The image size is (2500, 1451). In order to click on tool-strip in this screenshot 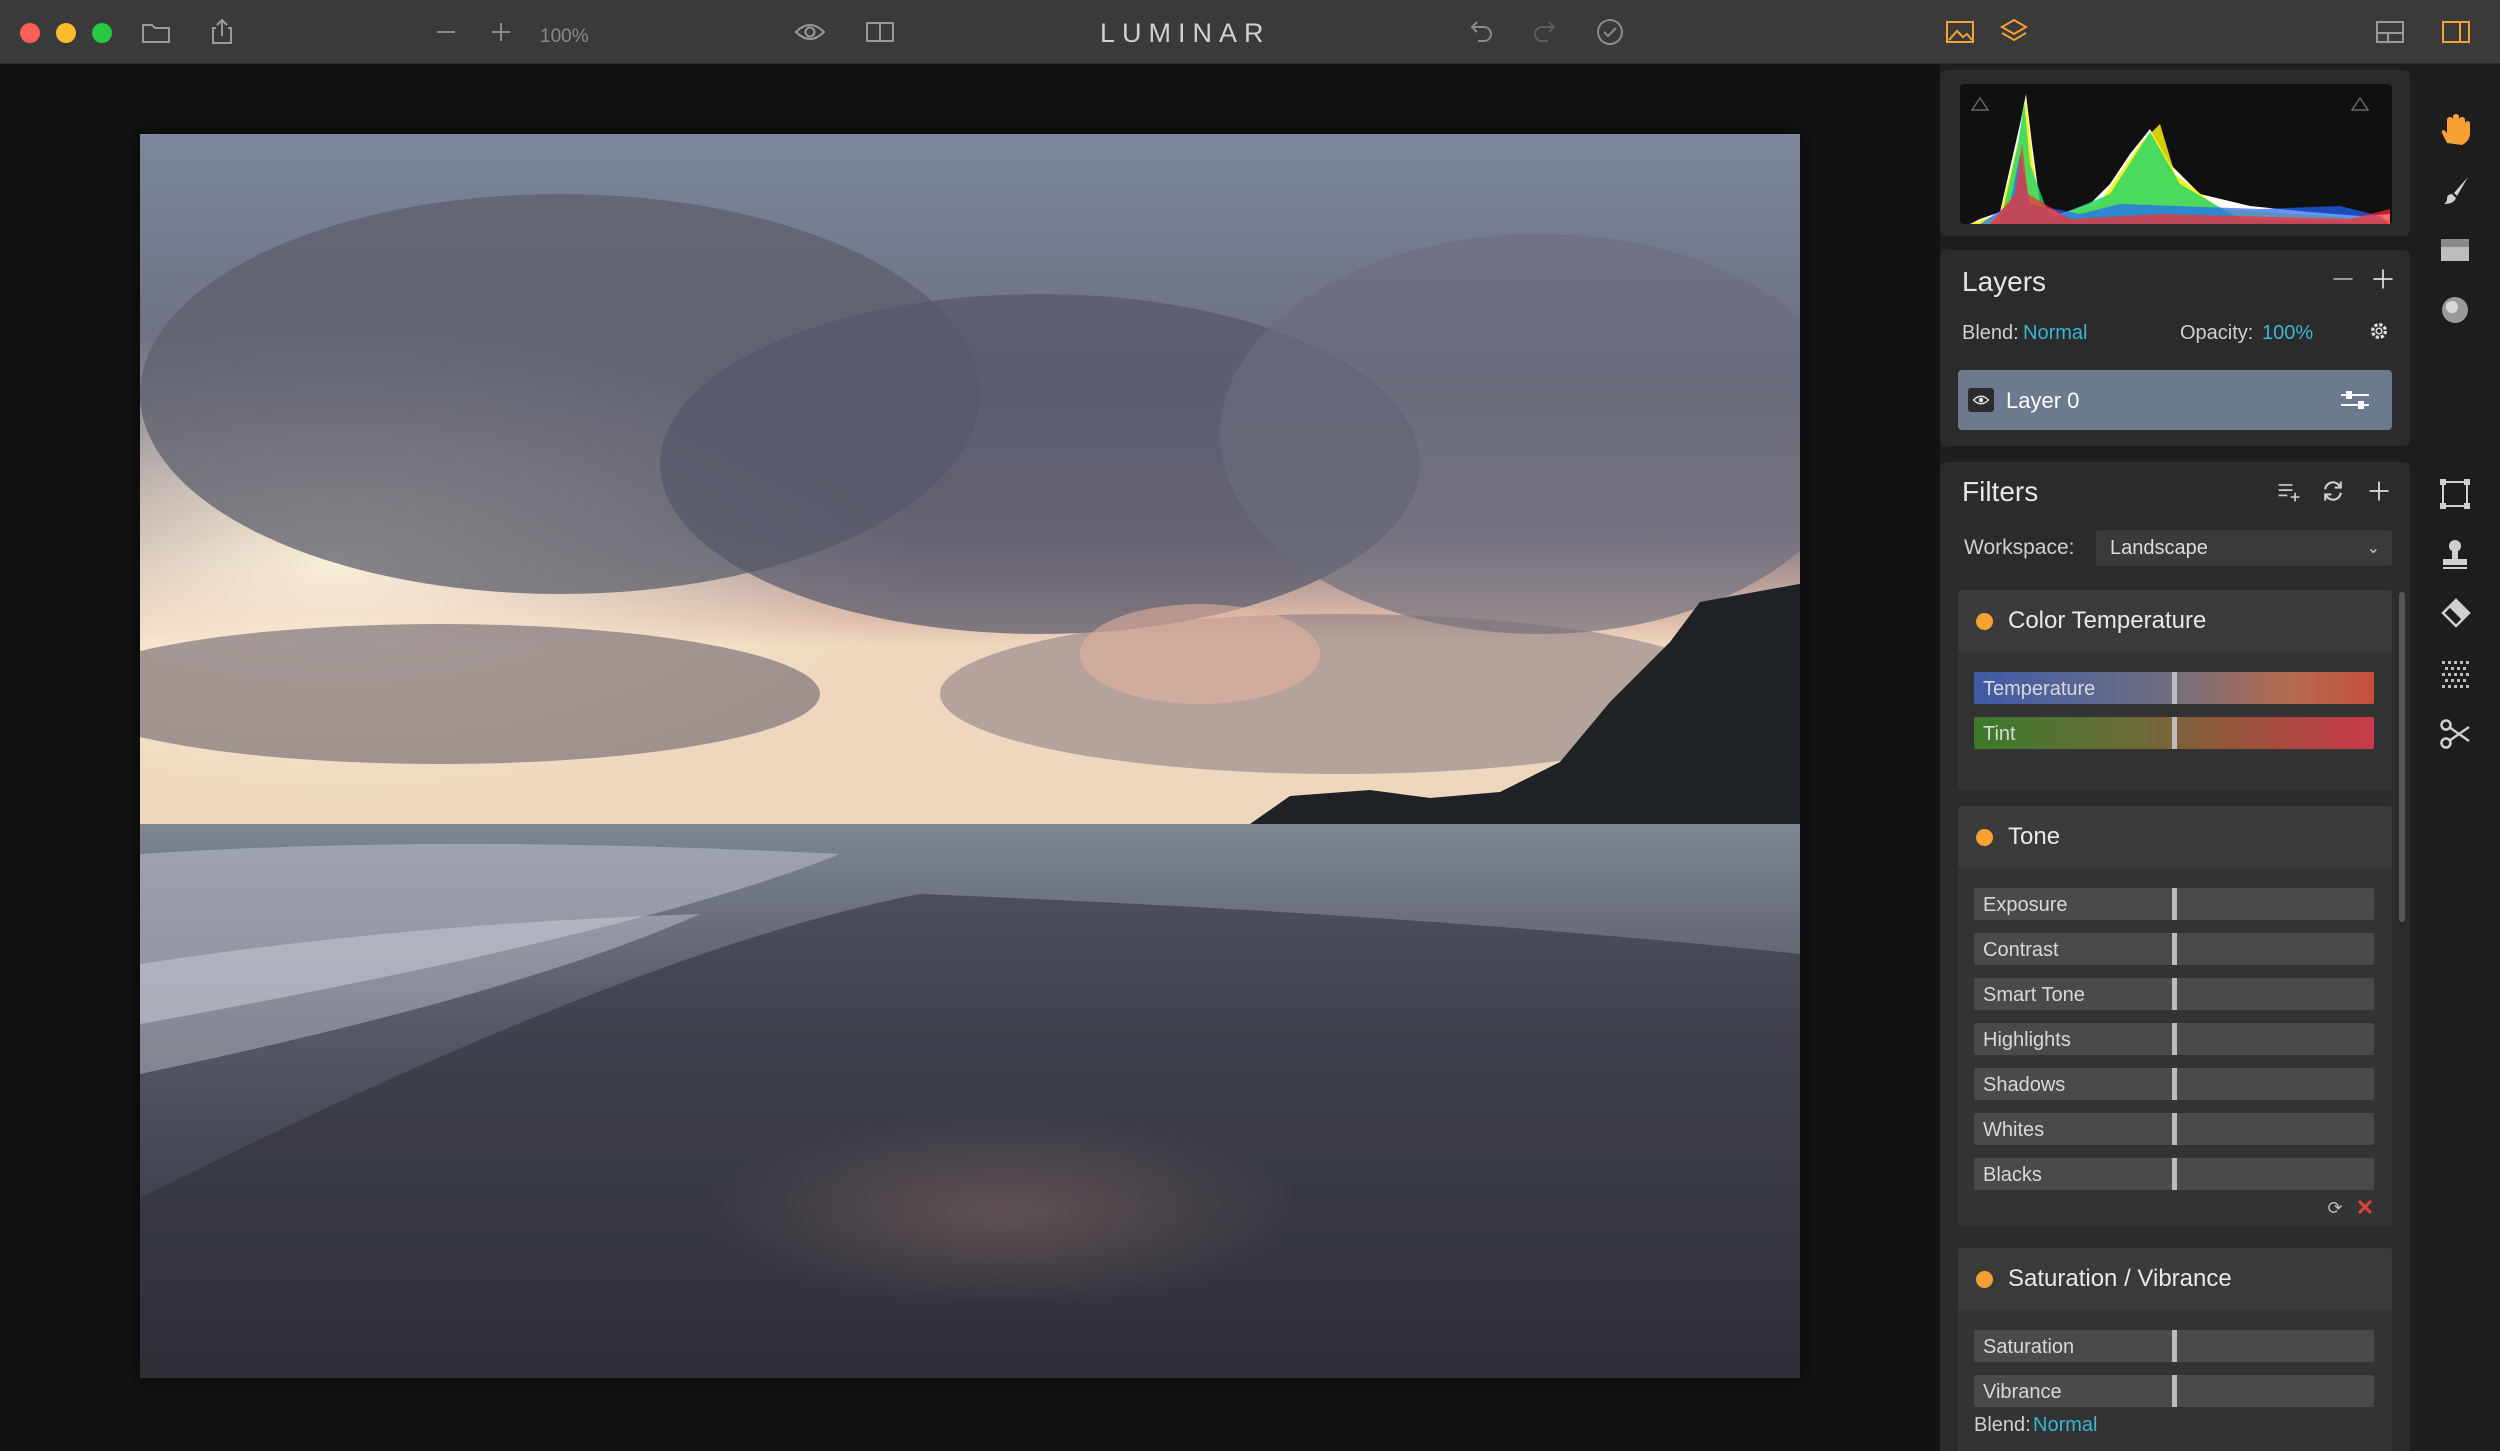, I will do `click(2455, 757)`.